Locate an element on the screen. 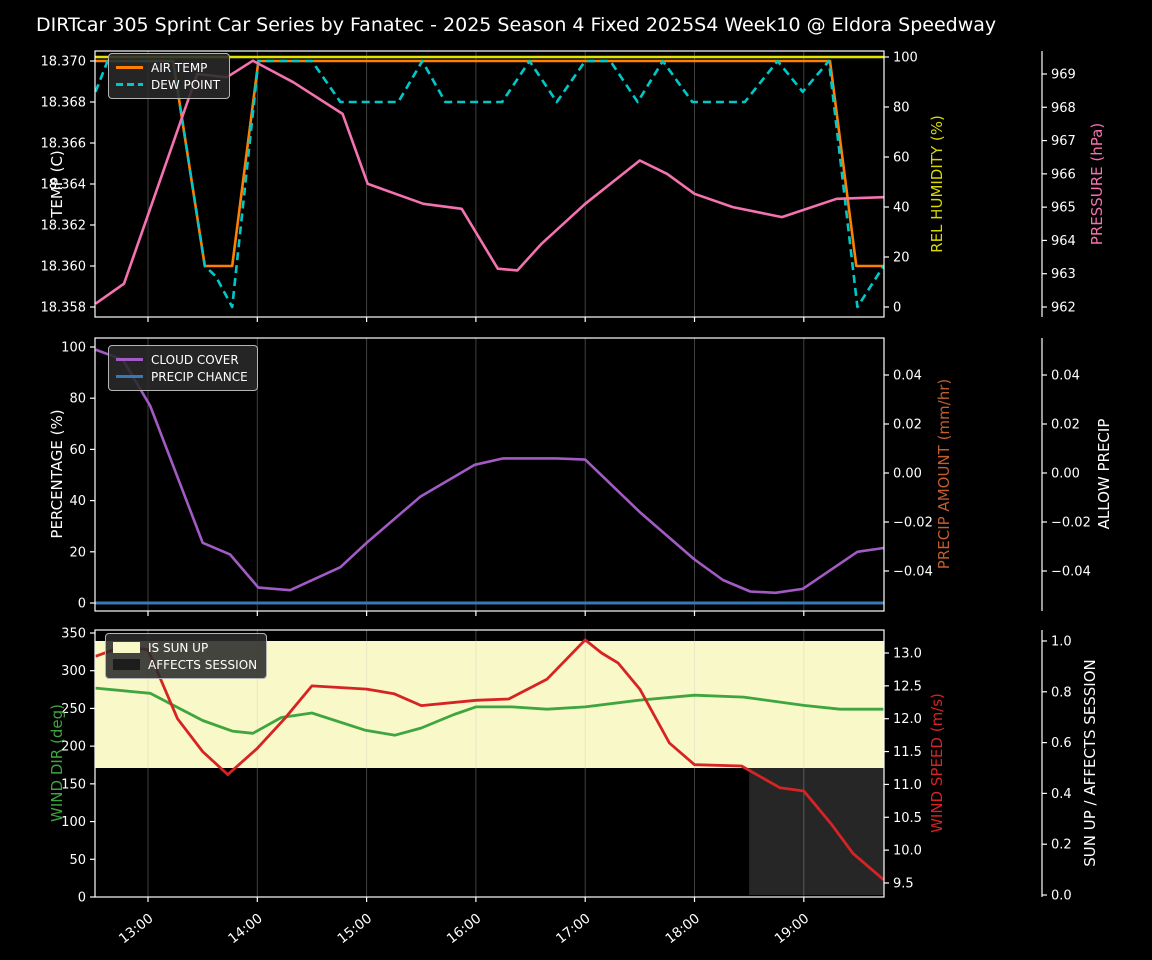  y-tick-label: 18.360 is located at coordinates (64, 267).